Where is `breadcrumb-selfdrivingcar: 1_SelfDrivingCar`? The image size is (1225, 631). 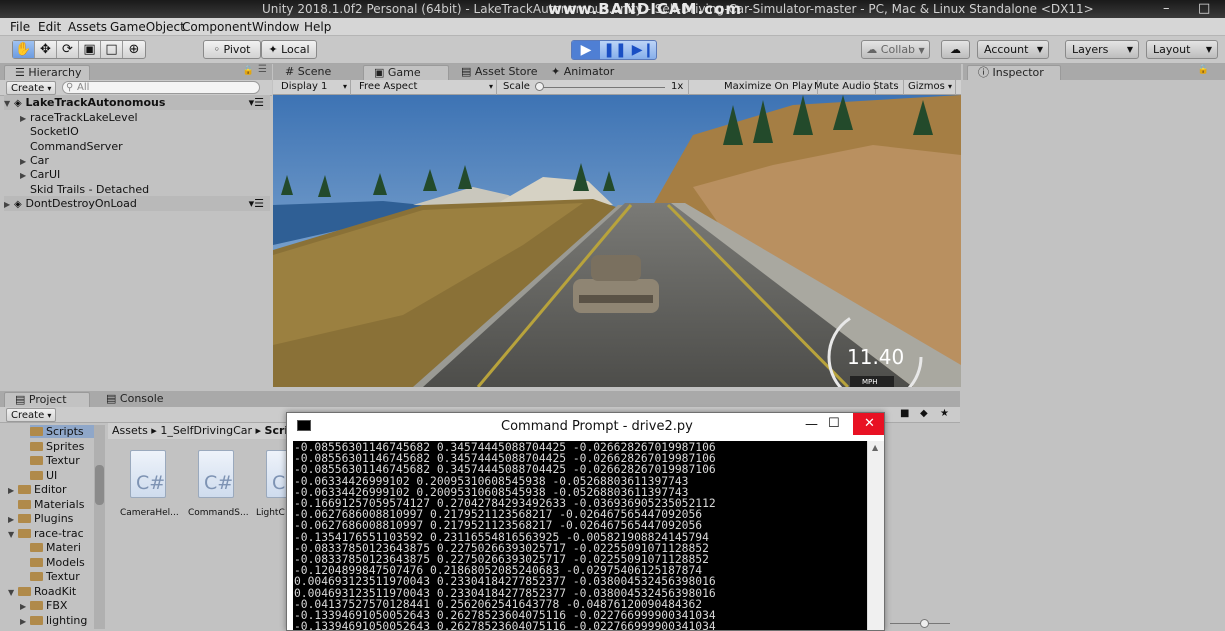 breadcrumb-selfdrivingcar: 1_SelfDrivingCar is located at coordinates (206, 430).